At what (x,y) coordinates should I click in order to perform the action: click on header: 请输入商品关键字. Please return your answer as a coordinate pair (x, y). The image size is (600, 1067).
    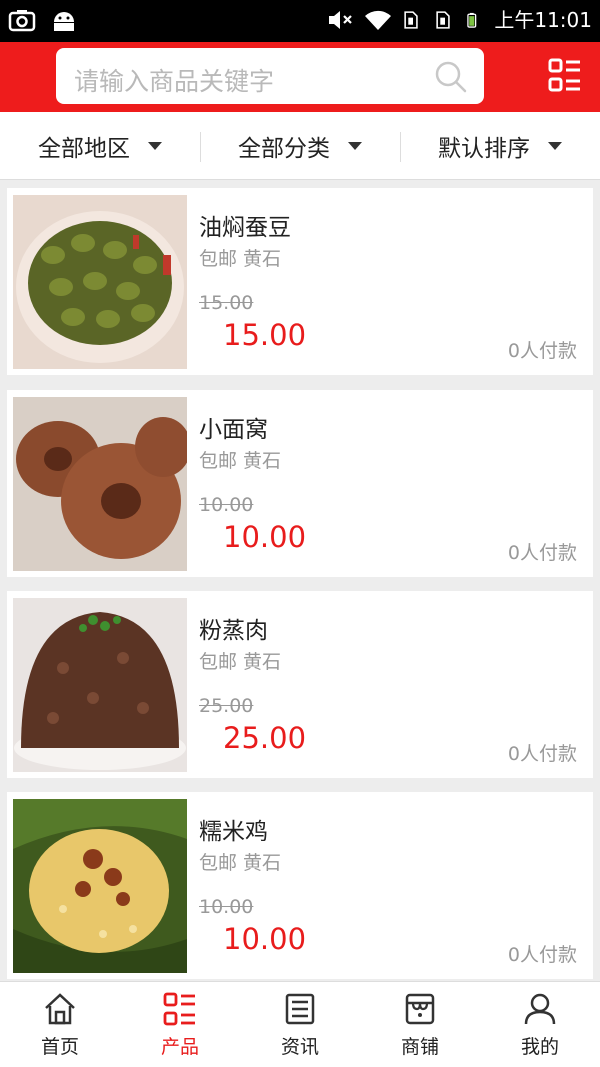
    Looking at the image, I should click on (300, 77).